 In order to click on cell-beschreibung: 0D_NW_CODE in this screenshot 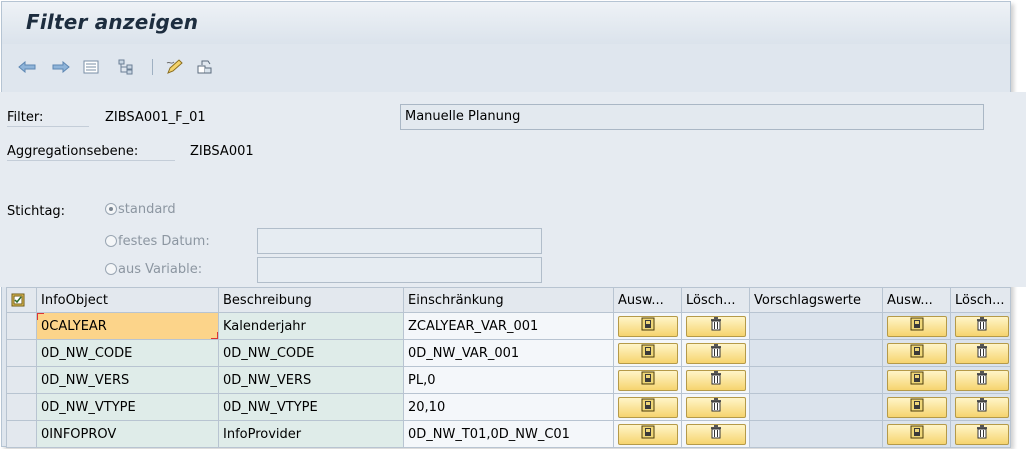, I will do `click(311, 353)`.